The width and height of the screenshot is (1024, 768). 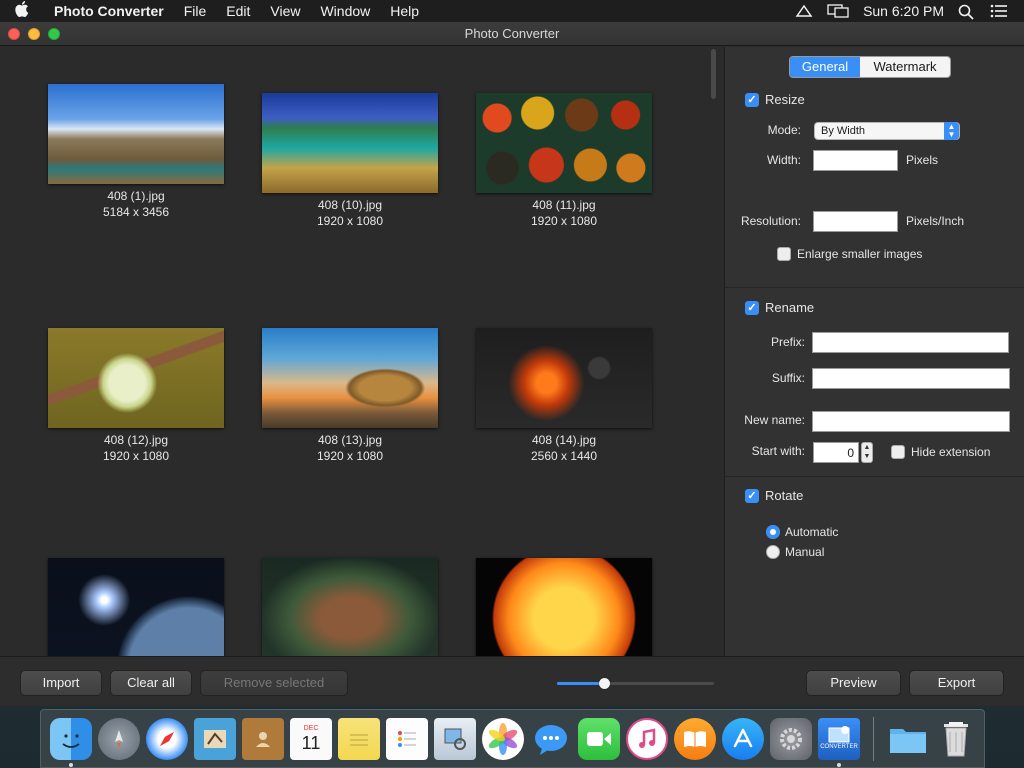 I want to click on menu-file: File, so click(x=195, y=11).